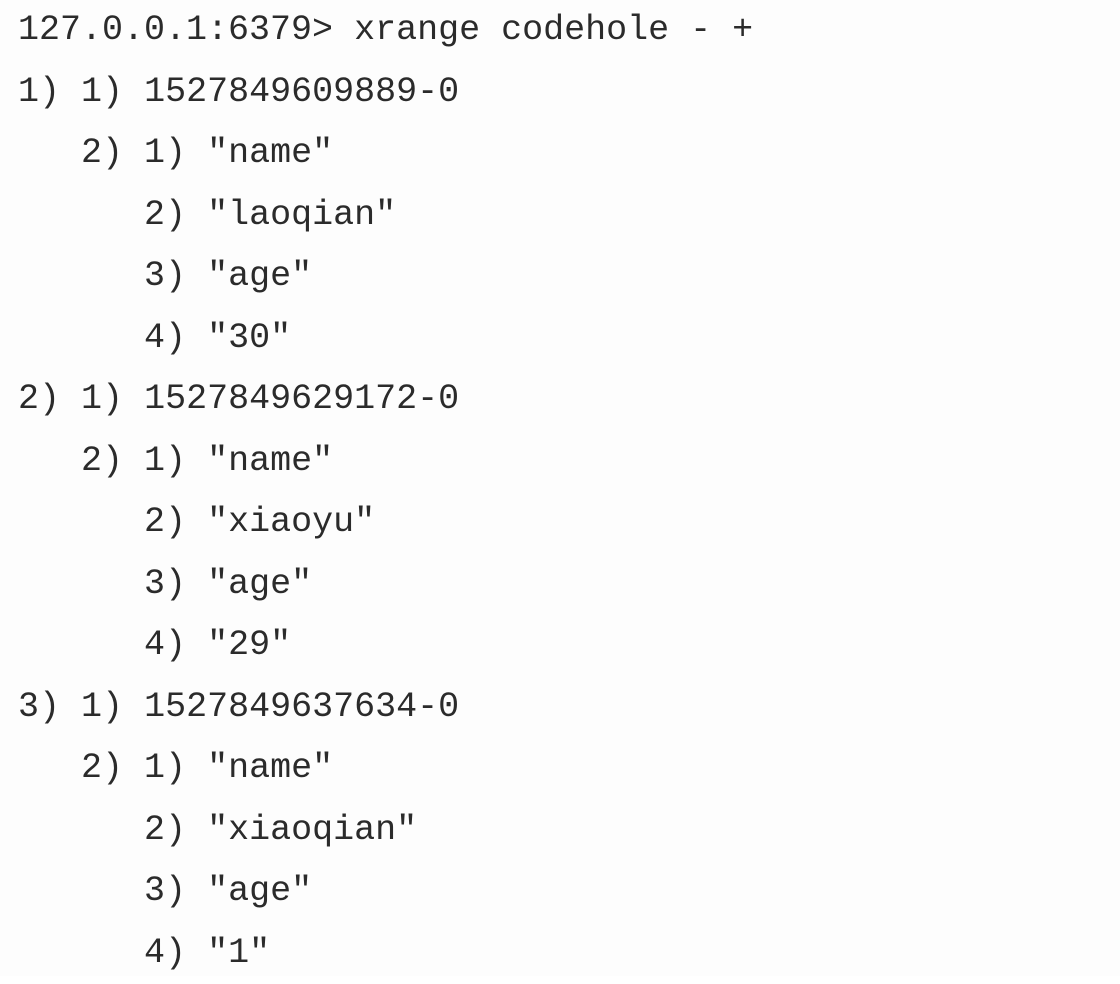  I want to click on field-line: 2) "xiaoyu", so click(196, 523).